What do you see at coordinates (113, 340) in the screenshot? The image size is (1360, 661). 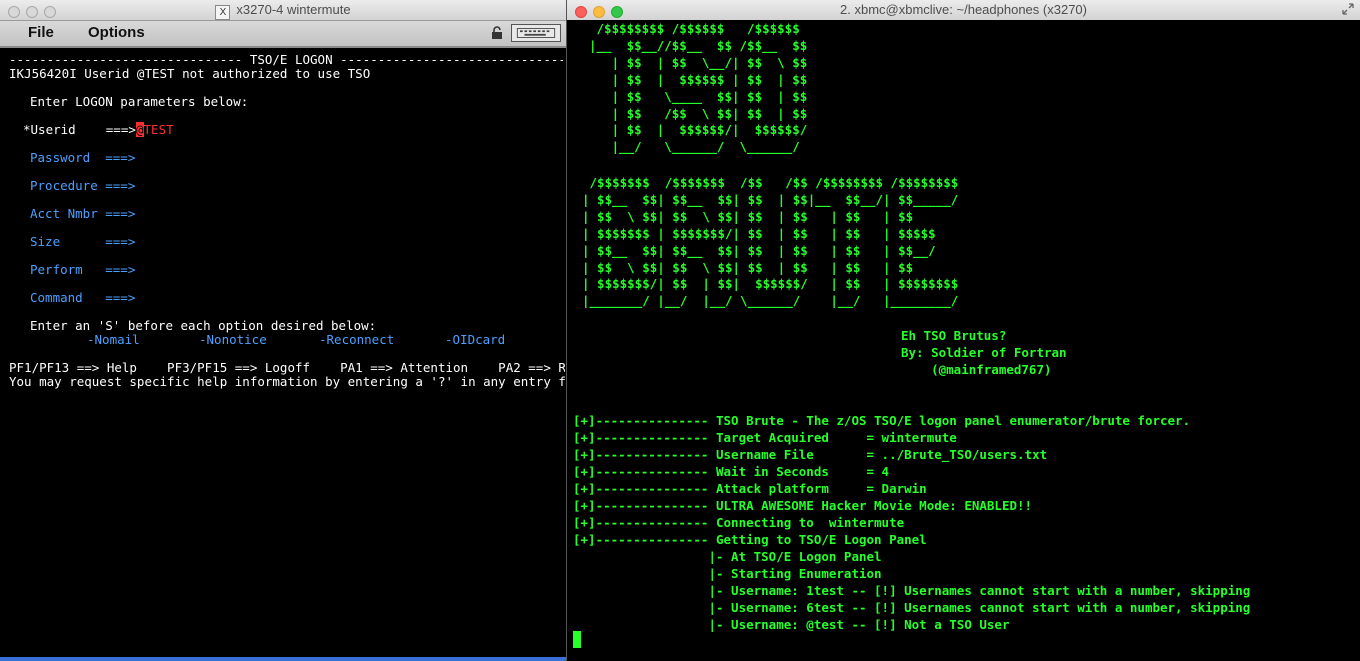 I see `option-nomail: -Nomail` at bounding box center [113, 340].